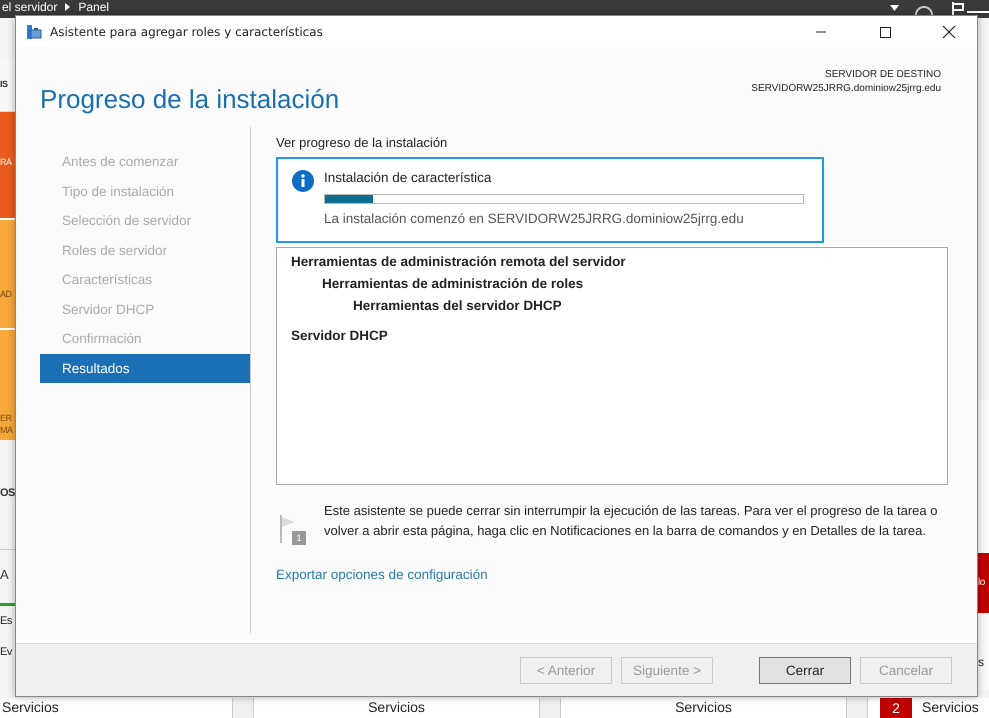 This screenshot has height=718, width=989. I want to click on dropdown-icon, so click(894, 8).